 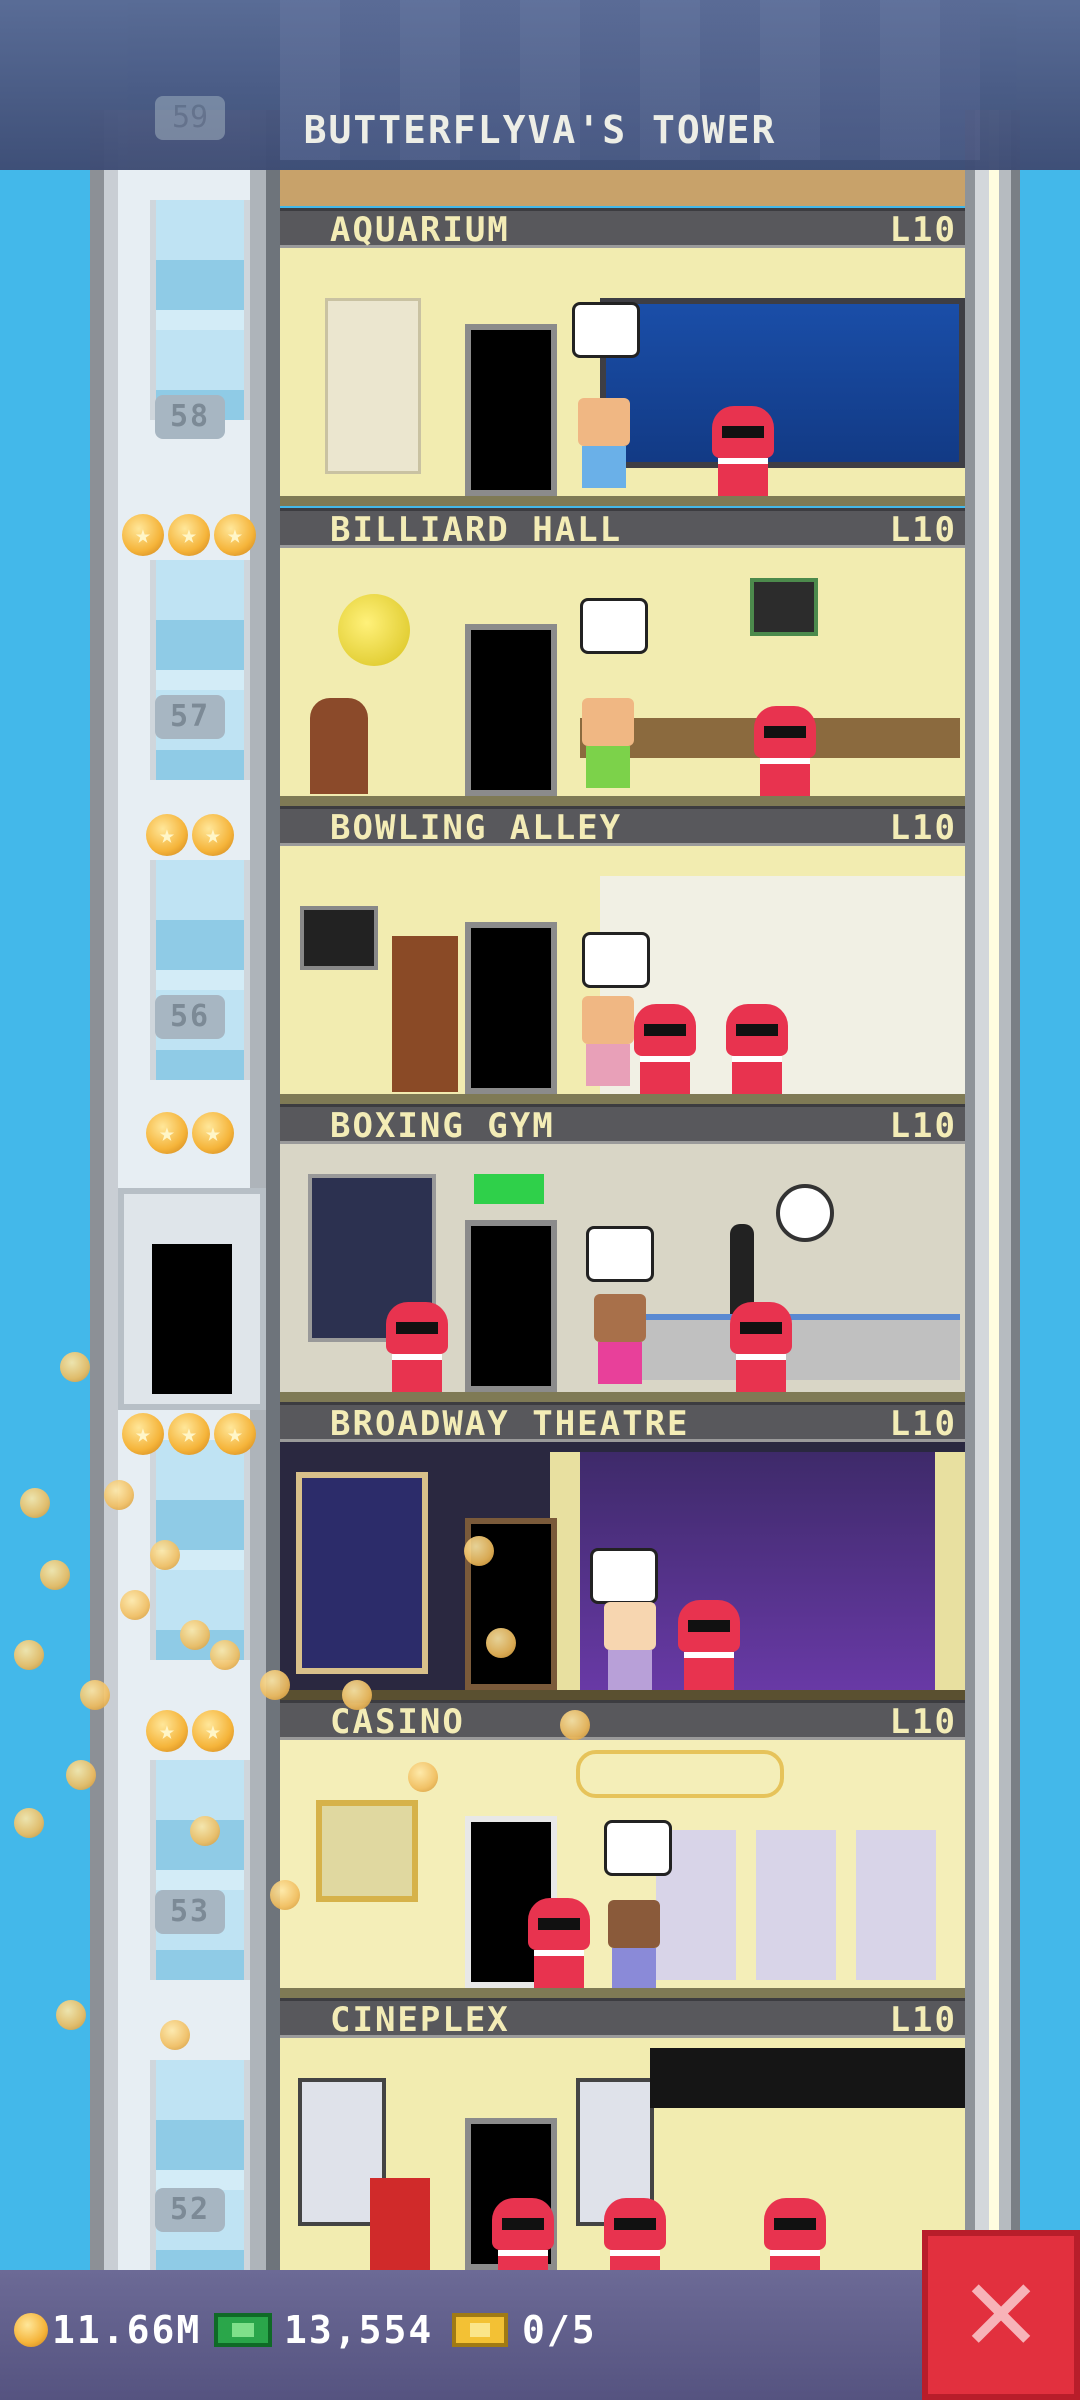 What do you see at coordinates (806, 1905) in the screenshot?
I see `slot-machines` at bounding box center [806, 1905].